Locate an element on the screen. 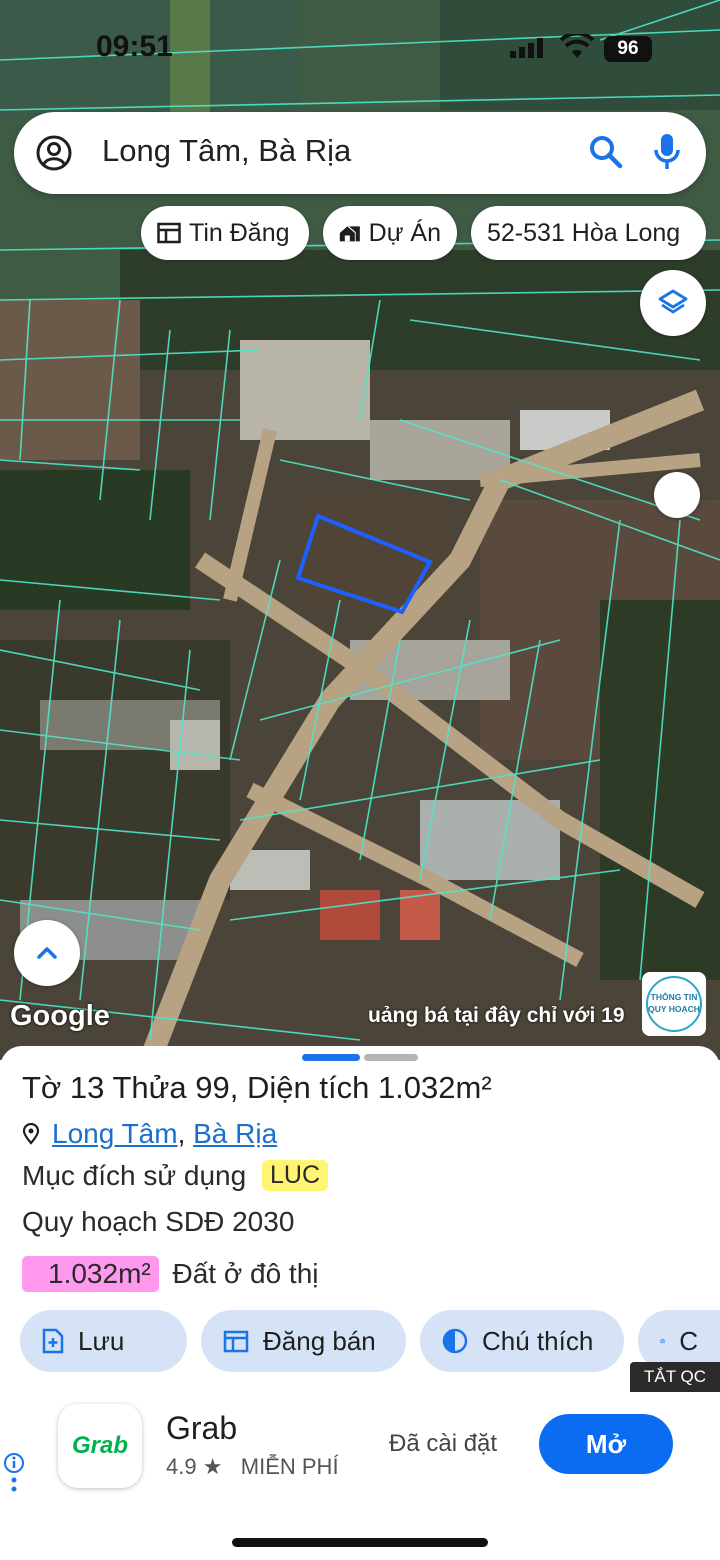  post-sale-button: Đăng bán is located at coordinates (303, 1341).